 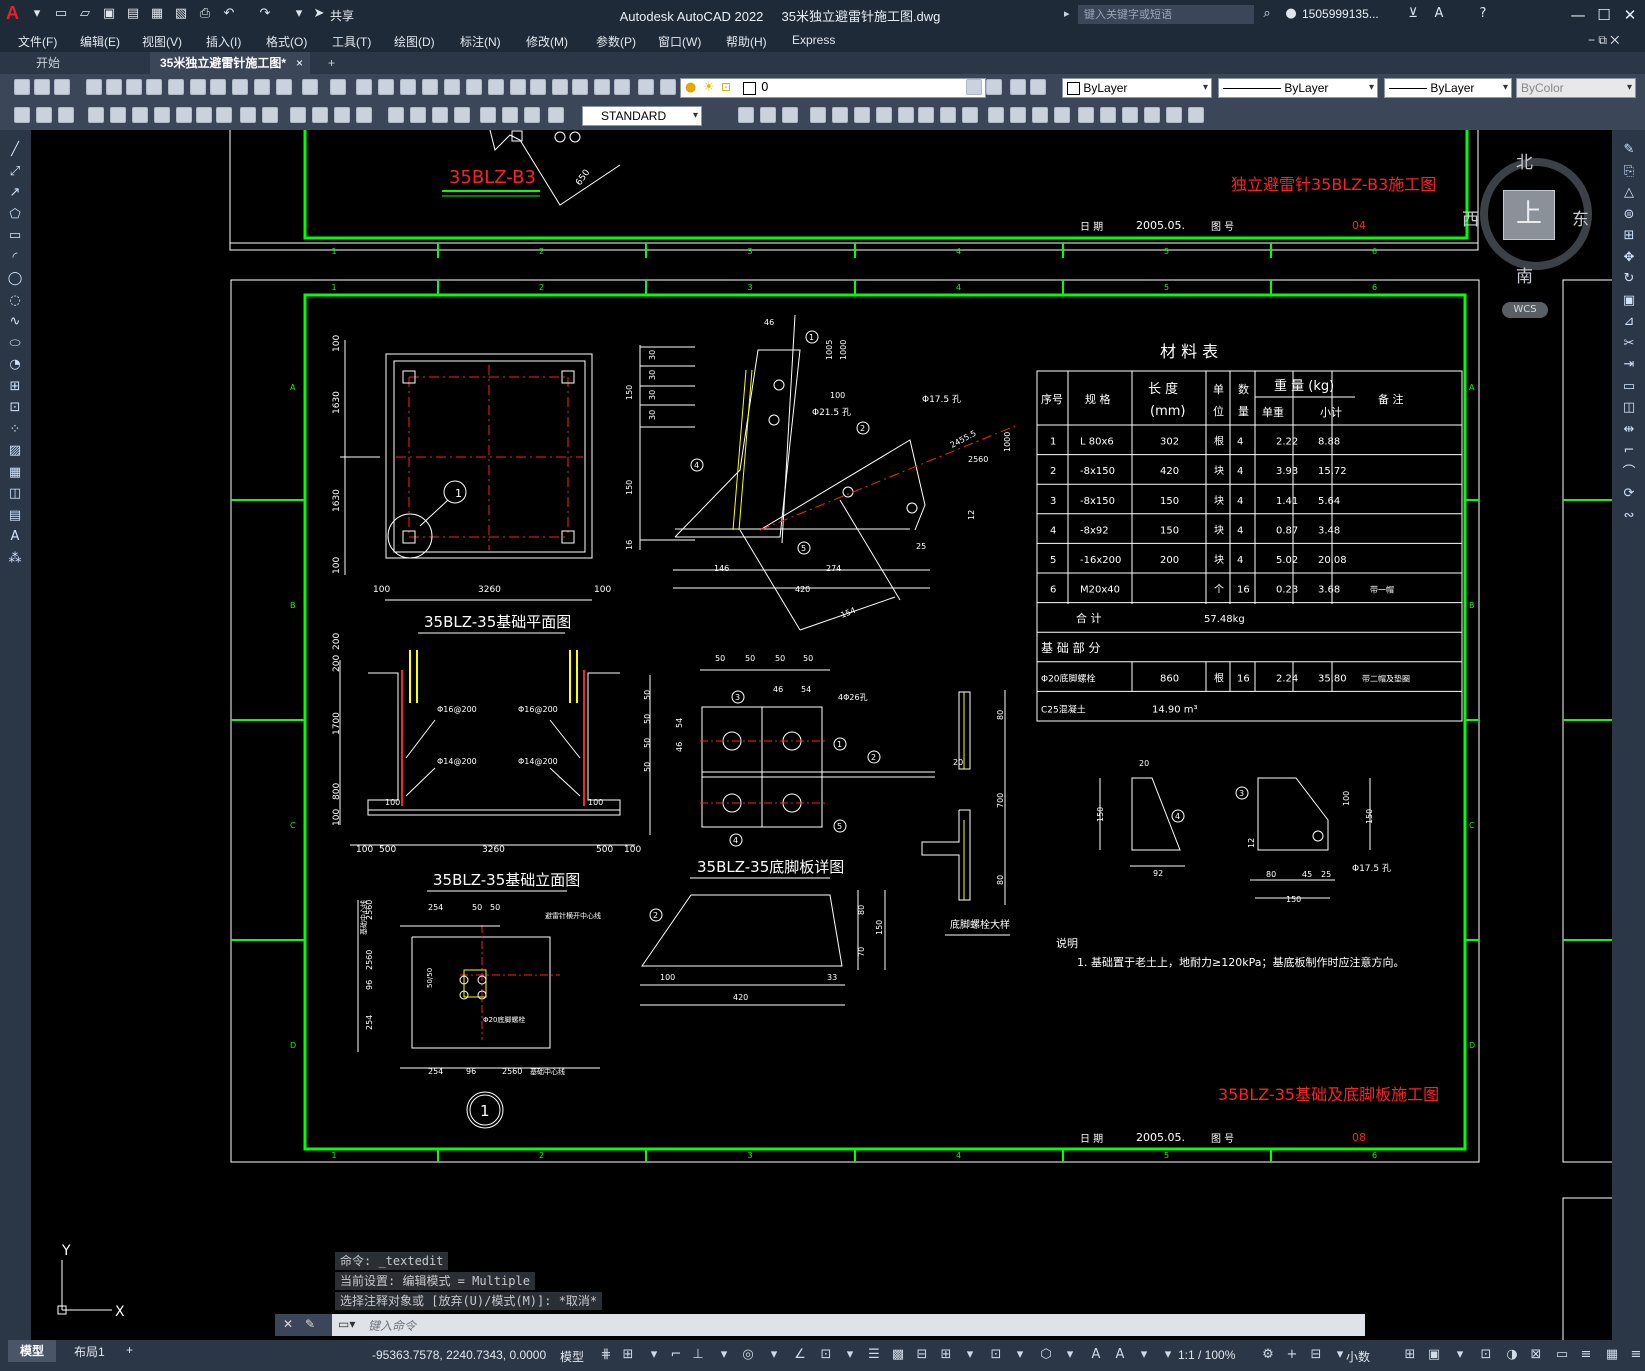 I want to click on draw-tool-icon: ◯, so click(x=15, y=279).